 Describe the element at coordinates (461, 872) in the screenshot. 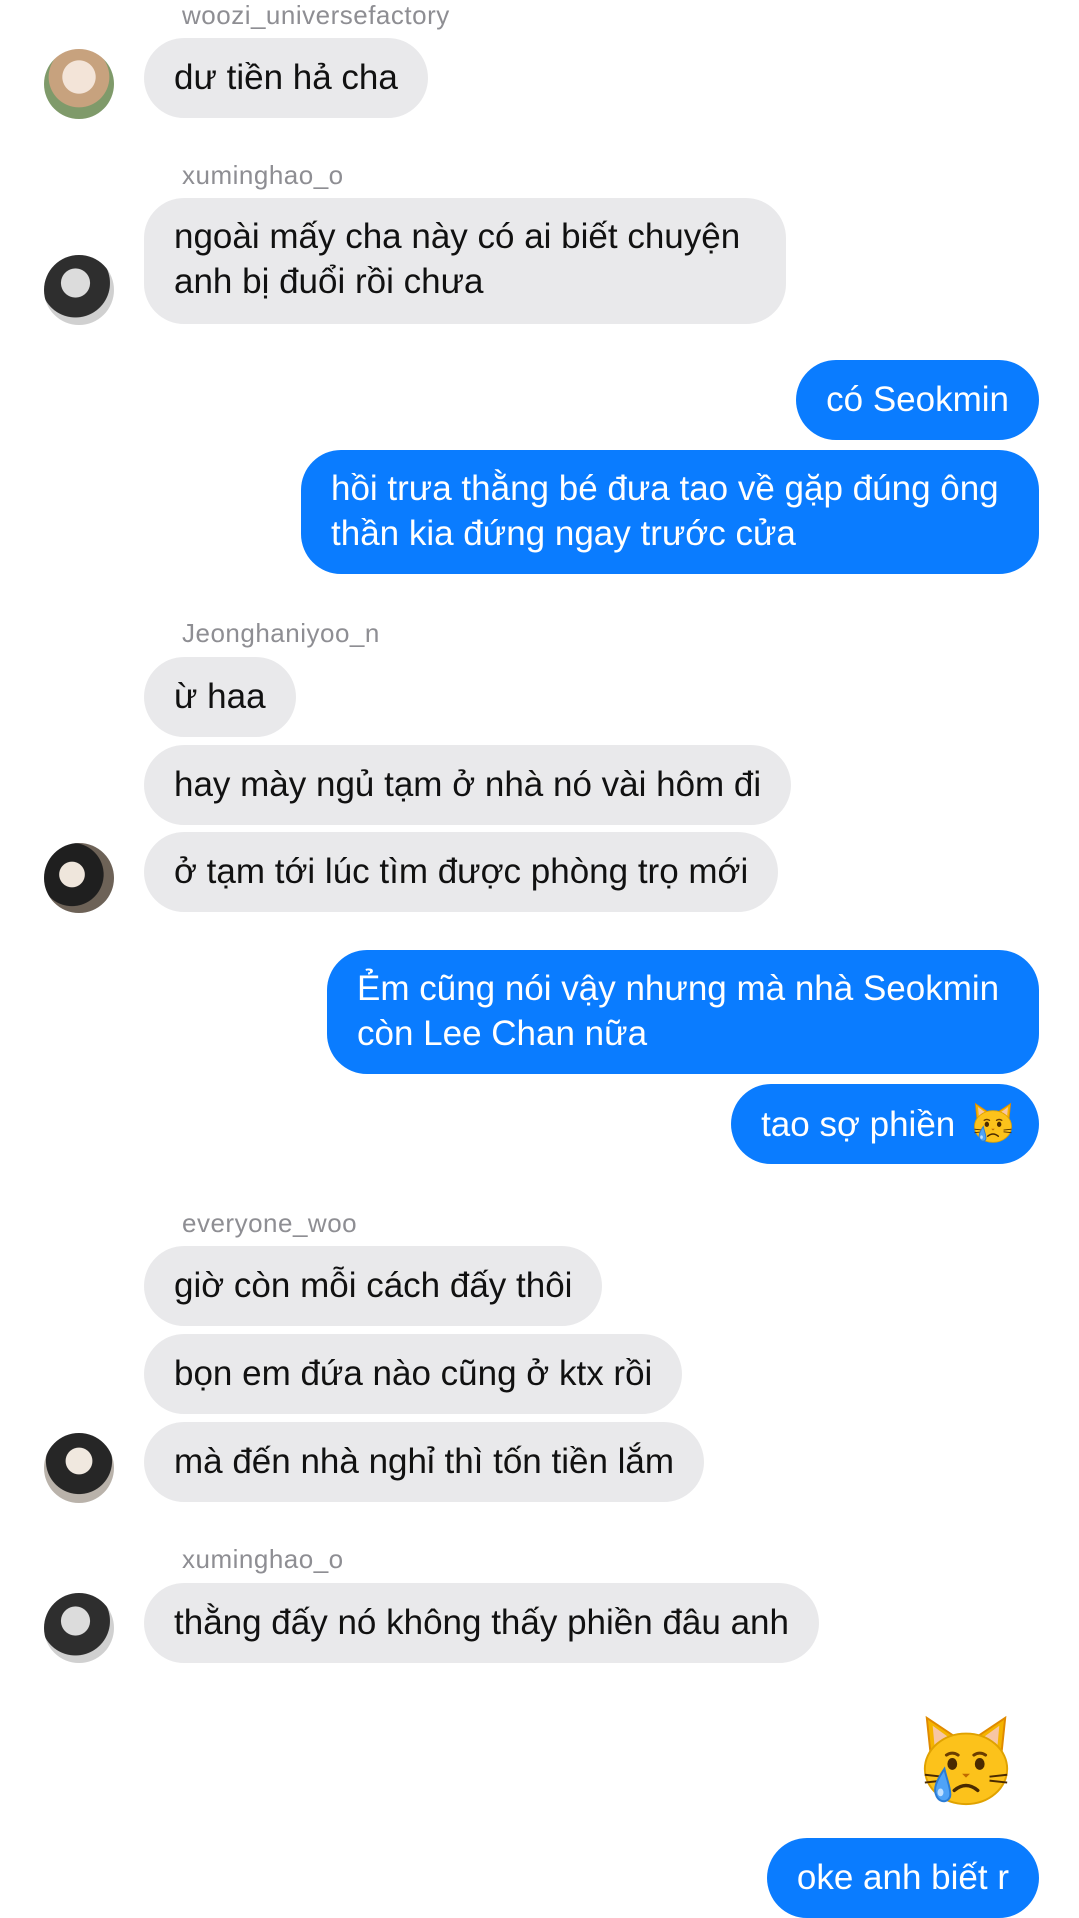

I see `incoming-message: ở tạm tới lúc tìm được phòng trọ mới` at that location.